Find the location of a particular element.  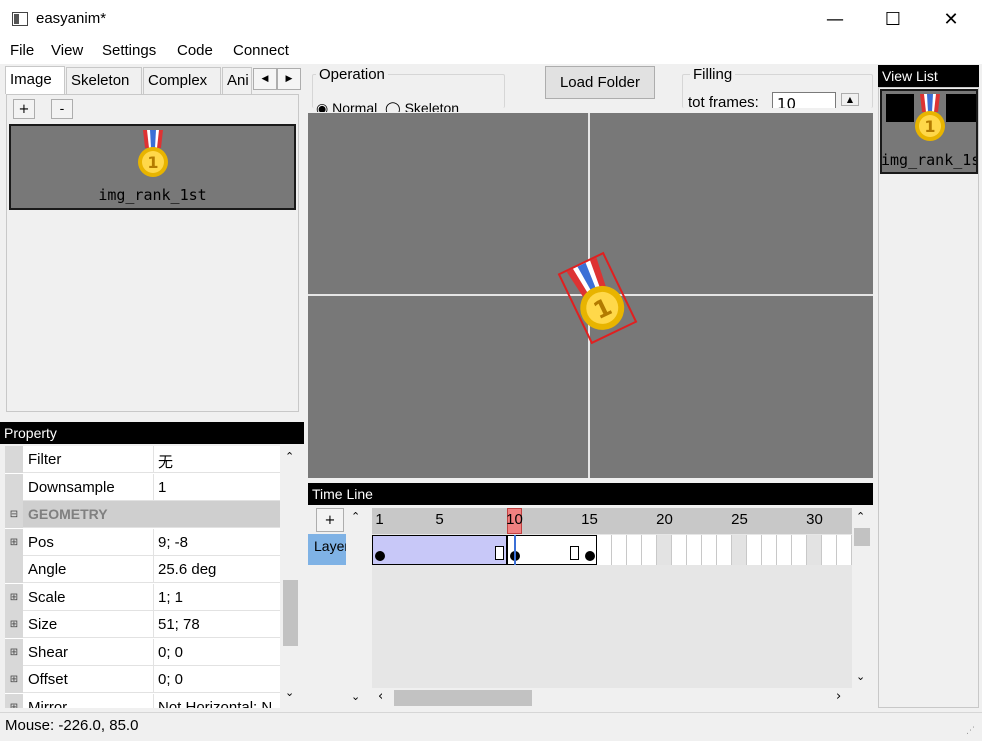

ruler-tick-label: 20 is located at coordinates (664, 519).